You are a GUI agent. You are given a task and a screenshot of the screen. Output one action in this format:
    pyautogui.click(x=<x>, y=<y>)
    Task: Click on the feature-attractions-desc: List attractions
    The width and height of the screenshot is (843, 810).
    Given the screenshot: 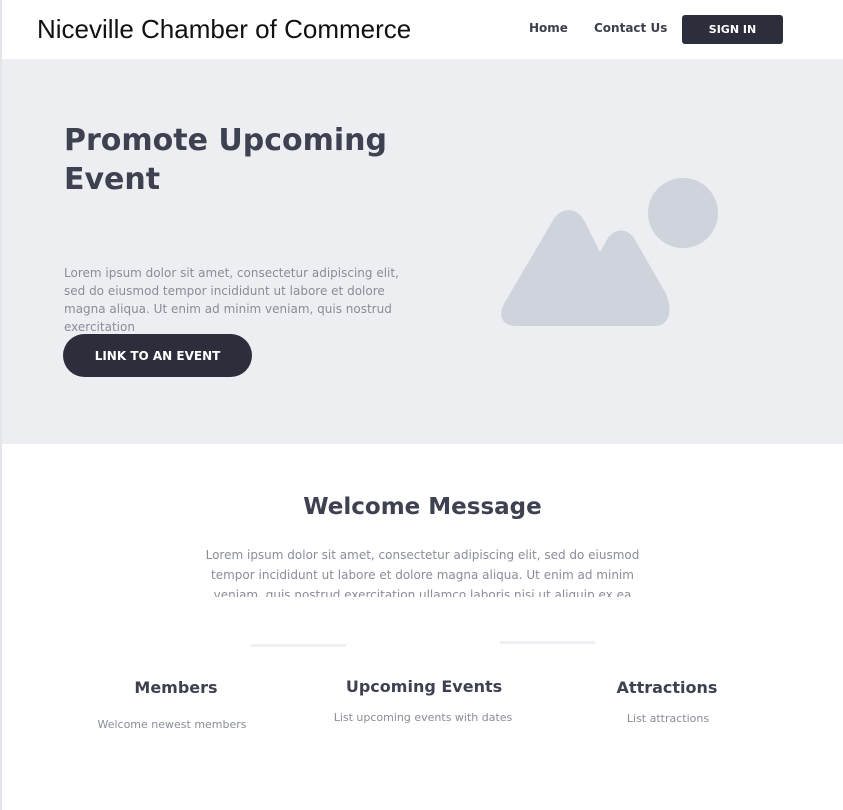 What is the action you would take?
    pyautogui.click(x=668, y=718)
    